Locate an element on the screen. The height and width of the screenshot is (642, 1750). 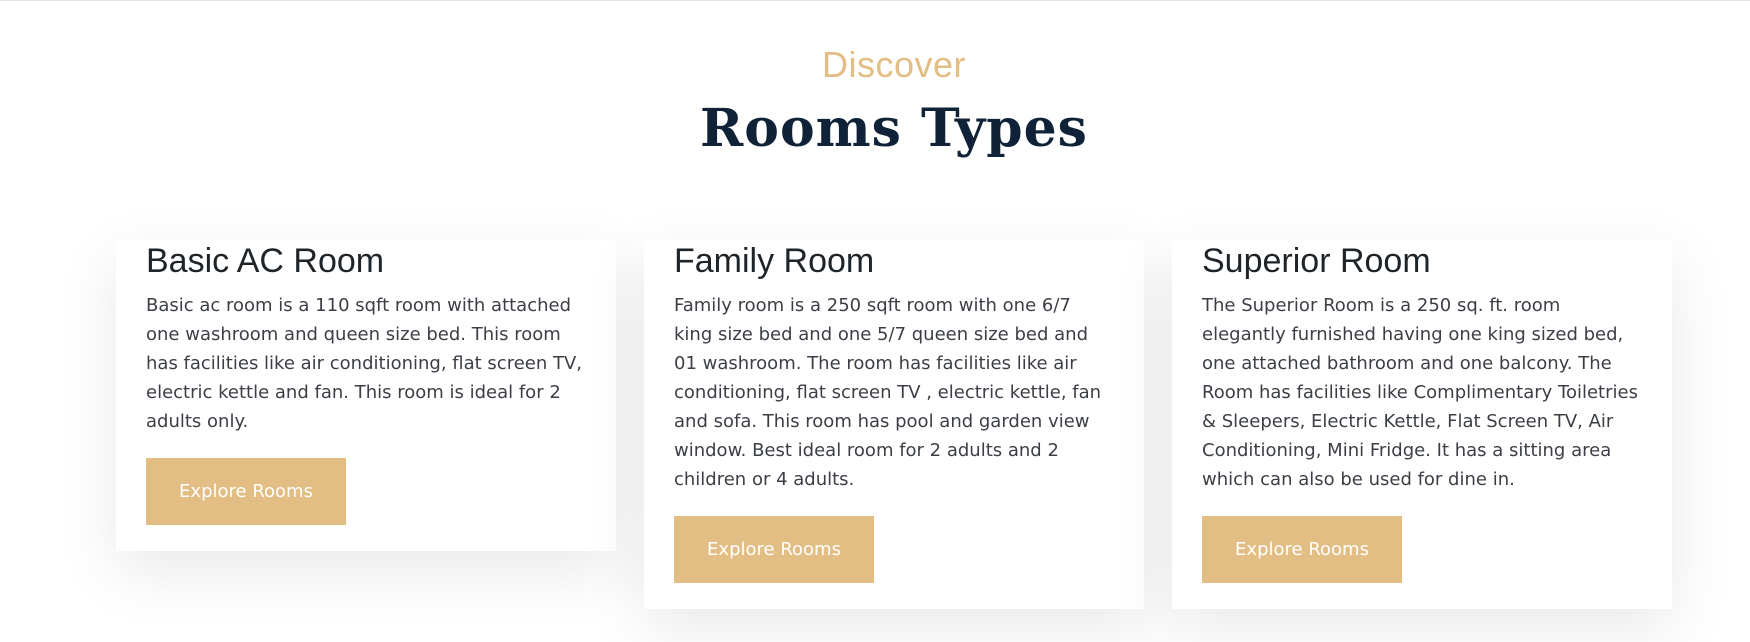
room-card-title: Family Room is located at coordinates (774, 261).